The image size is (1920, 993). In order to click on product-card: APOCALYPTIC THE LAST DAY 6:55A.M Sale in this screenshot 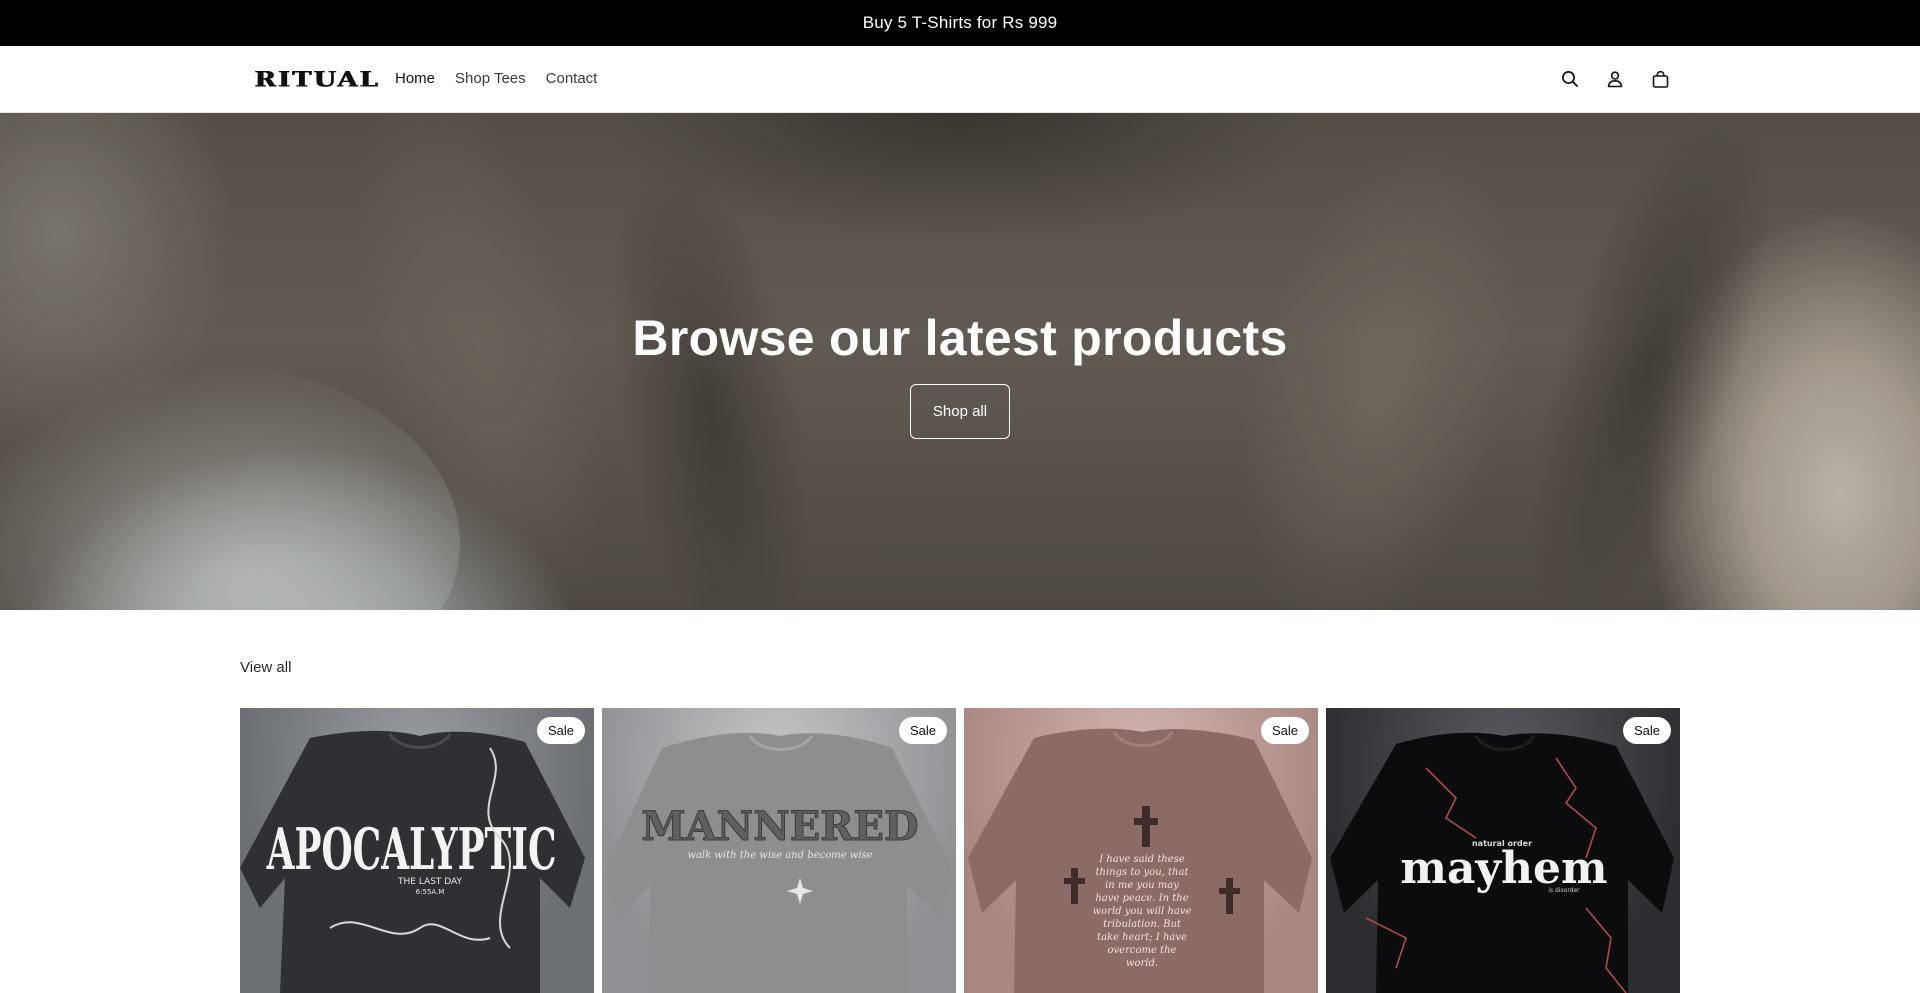, I will do `click(417, 850)`.